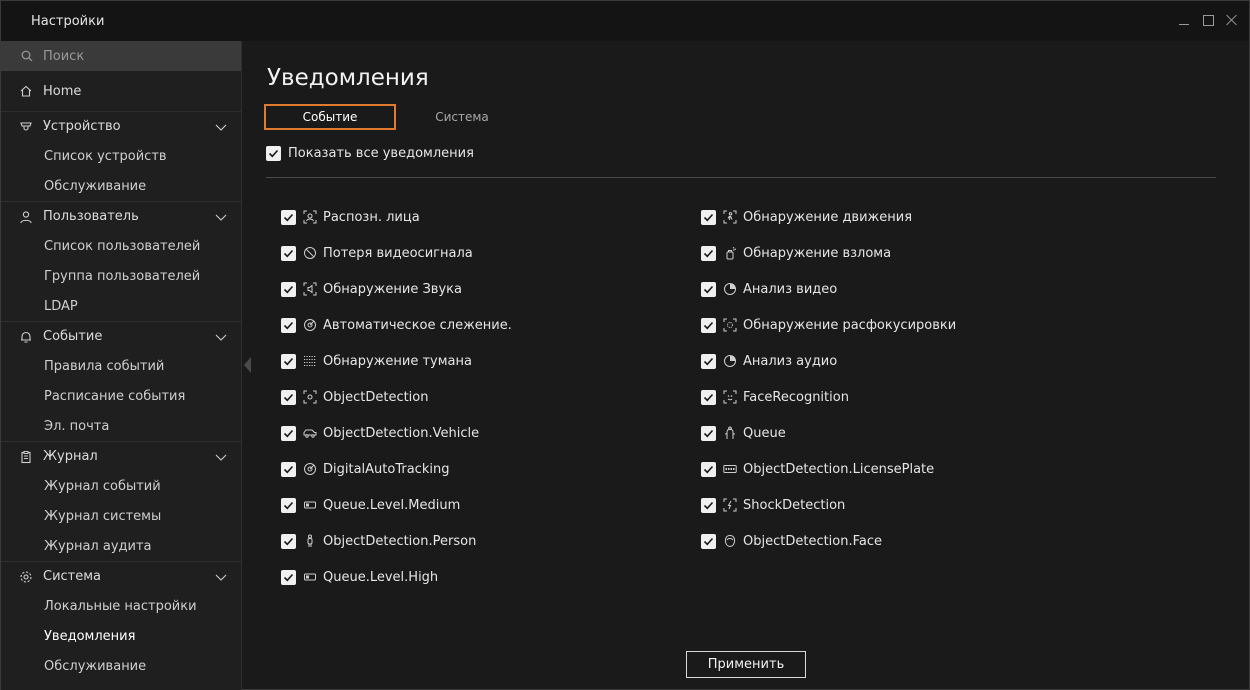 The image size is (1250, 690). What do you see at coordinates (121, 606) in the screenshot?
I see `sidebar-item-local-settings: Локальные настройки` at bounding box center [121, 606].